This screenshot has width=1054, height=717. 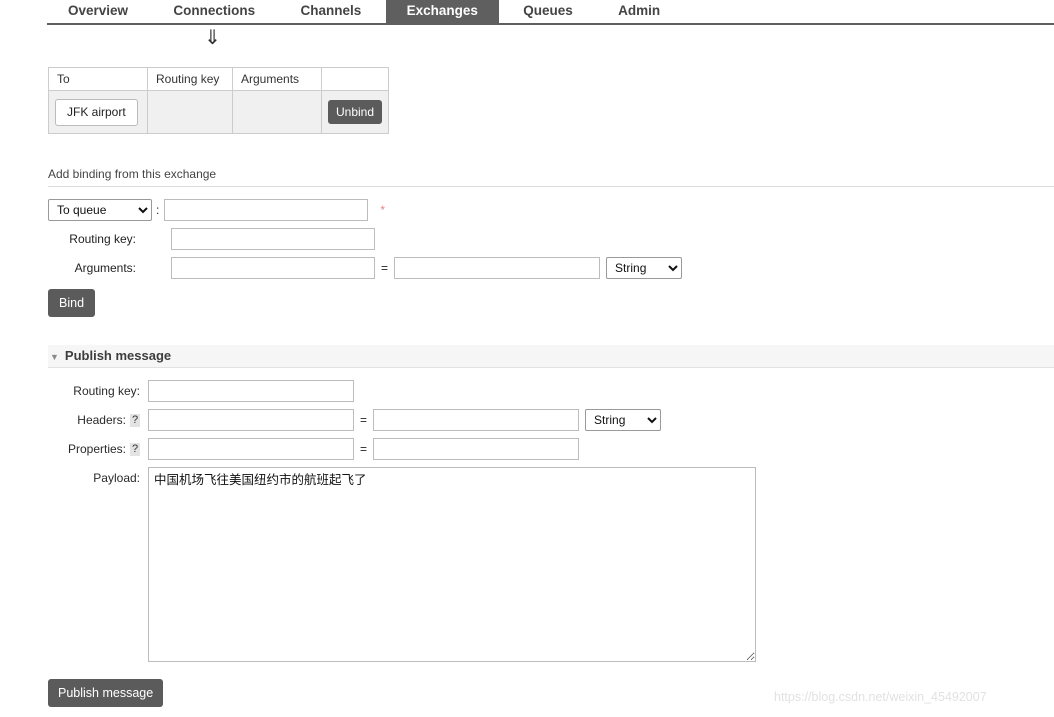 I want to click on publish-payload-label-cell: Payload:, so click(x=98, y=476).